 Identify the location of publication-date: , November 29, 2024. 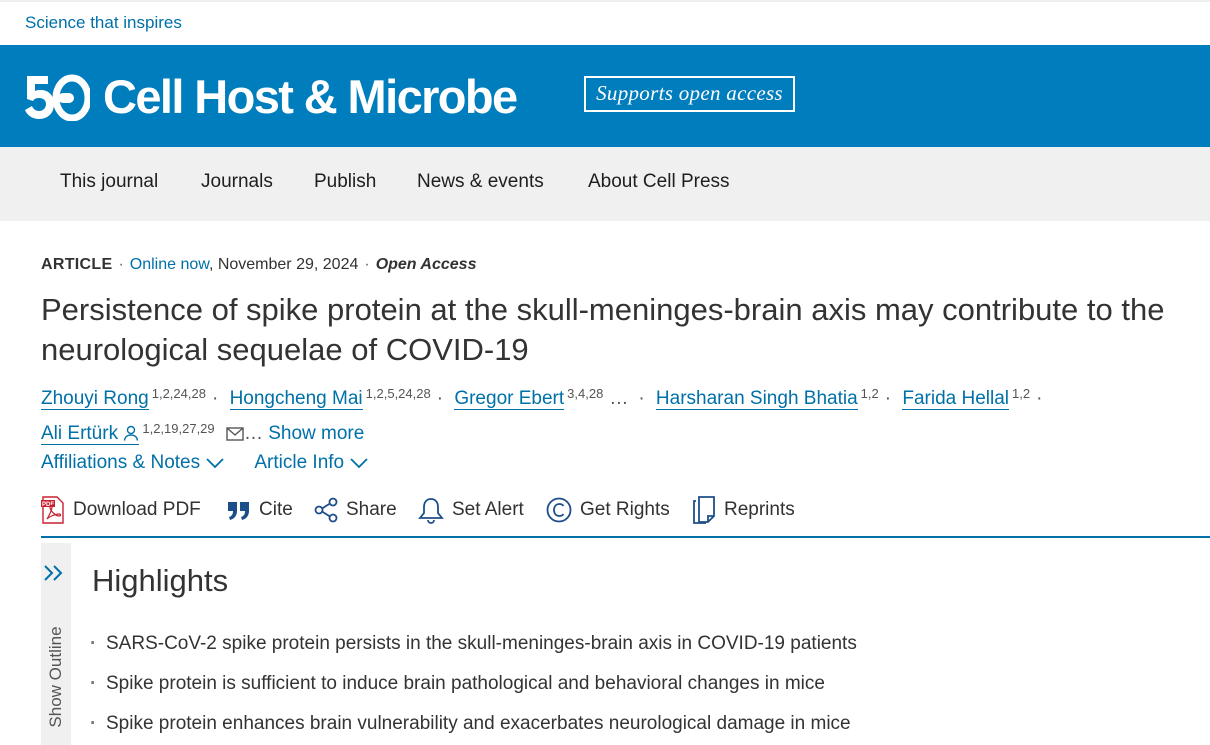
(283, 264).